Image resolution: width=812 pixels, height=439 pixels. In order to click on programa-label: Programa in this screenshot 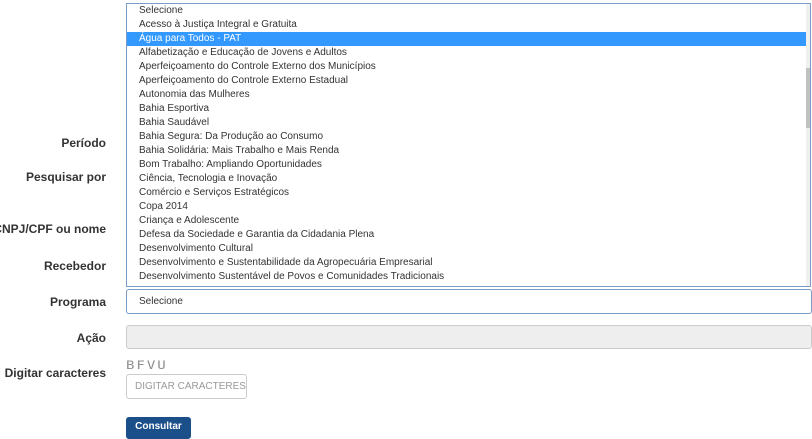, I will do `click(77, 302)`.